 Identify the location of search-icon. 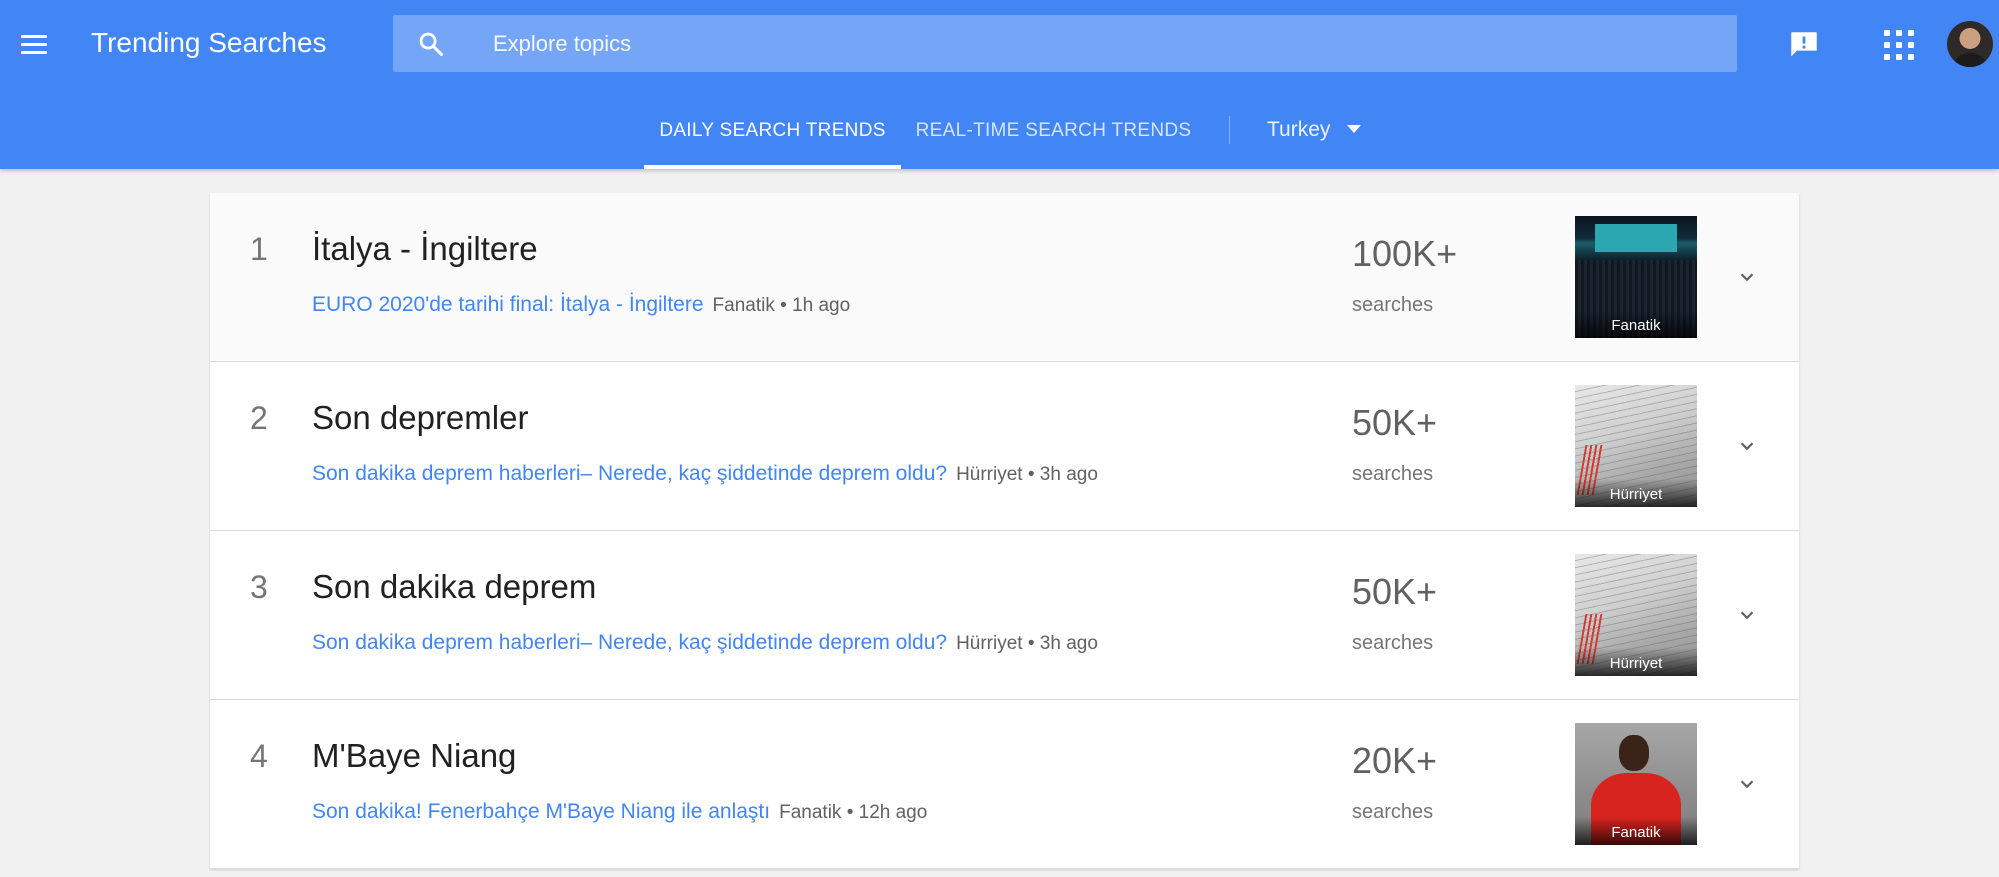
(431, 44).